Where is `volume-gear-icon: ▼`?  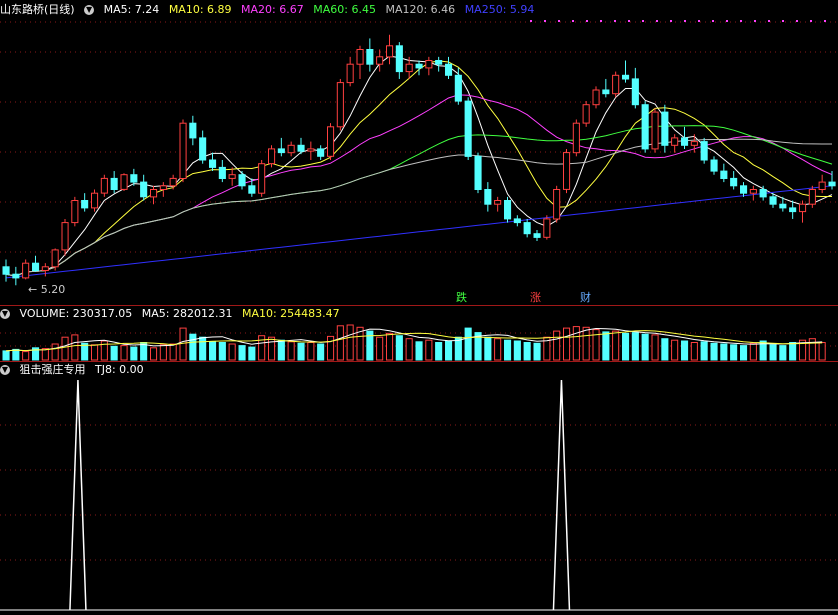 volume-gear-icon: ▼ is located at coordinates (5, 314).